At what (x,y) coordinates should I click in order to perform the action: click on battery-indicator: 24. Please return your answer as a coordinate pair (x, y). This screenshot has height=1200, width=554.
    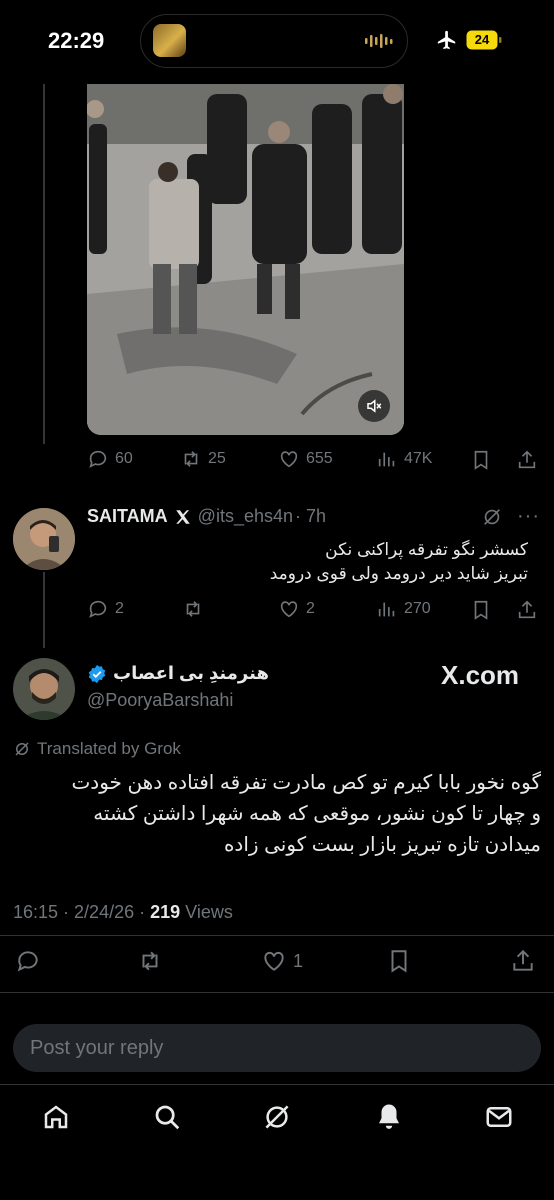
    Looking at the image, I should click on (484, 40).